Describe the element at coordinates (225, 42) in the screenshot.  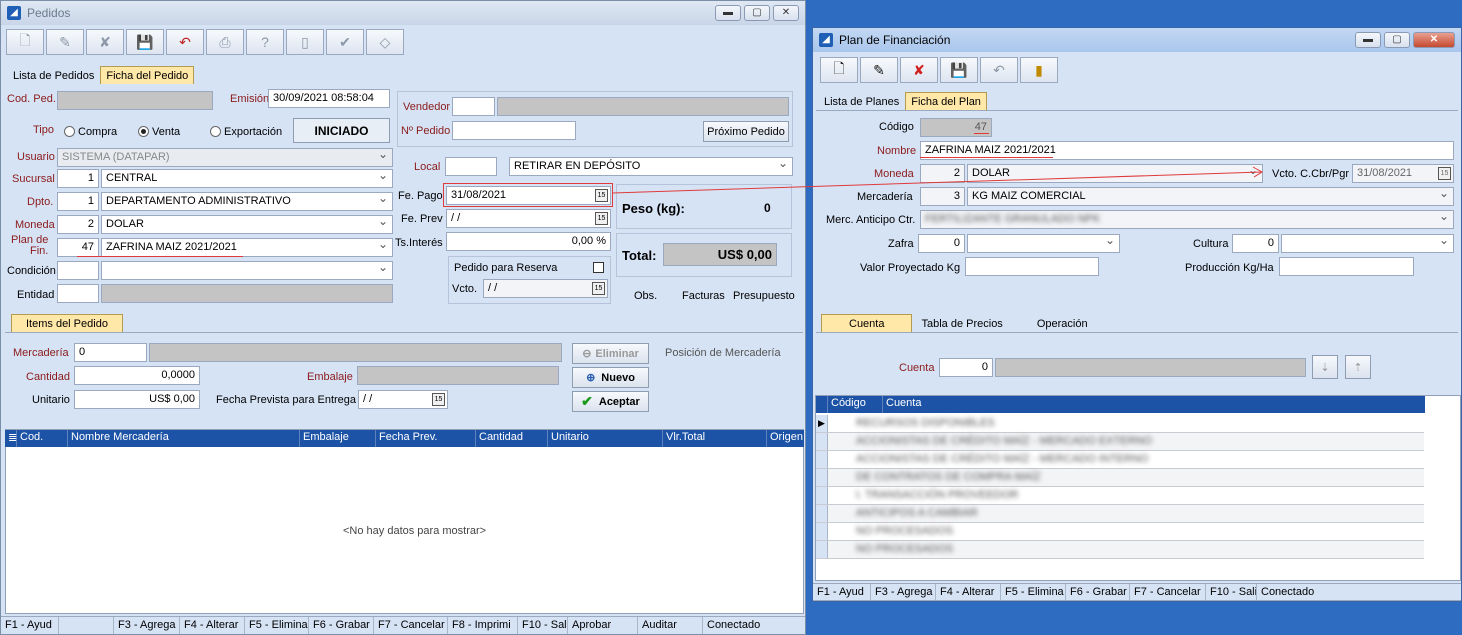
I see `print-icon: ⎙` at that location.